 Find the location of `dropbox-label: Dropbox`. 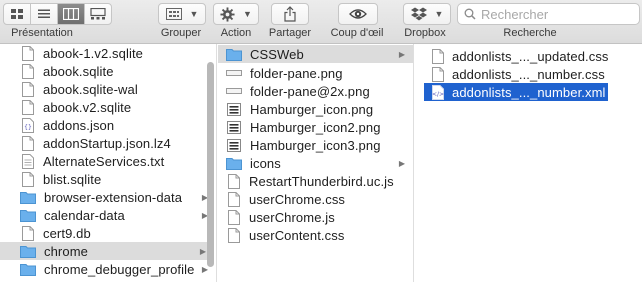

dropbox-label: Dropbox is located at coordinates (425, 33).